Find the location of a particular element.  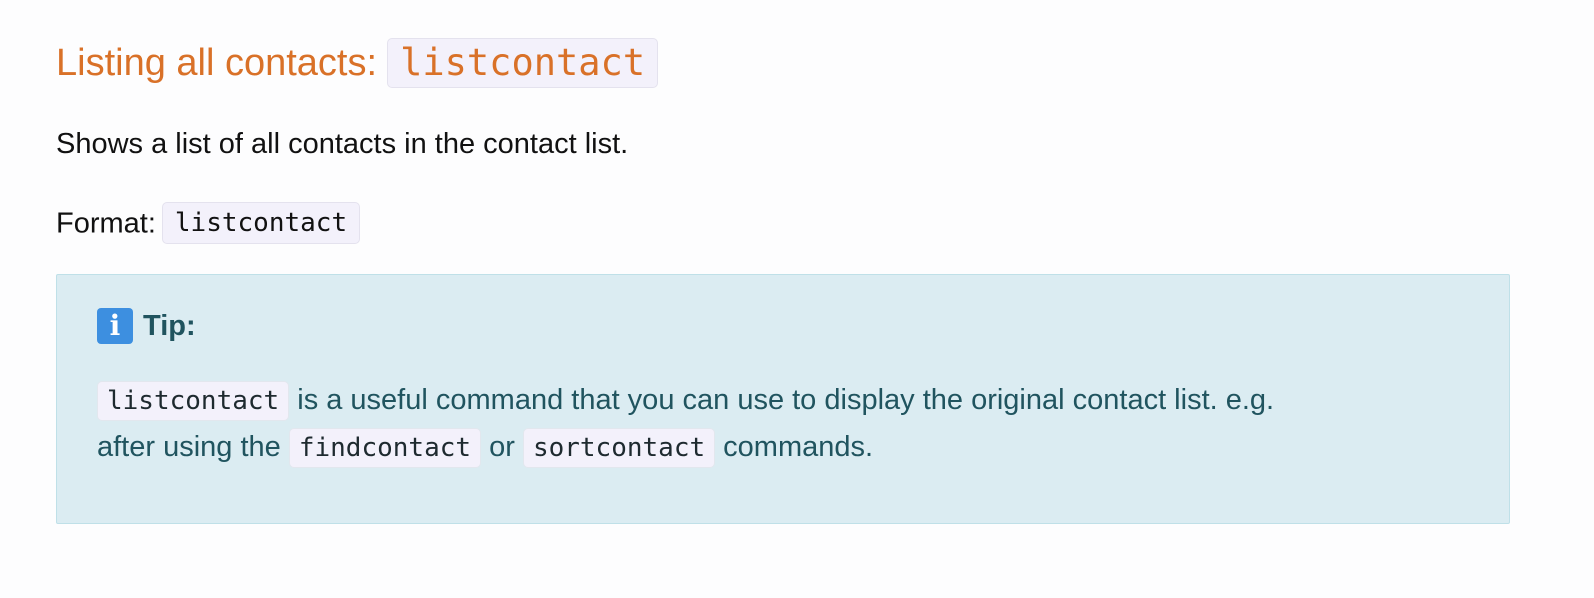

section-heading: Listing all contacts: listcontact is located at coordinates (357, 62).